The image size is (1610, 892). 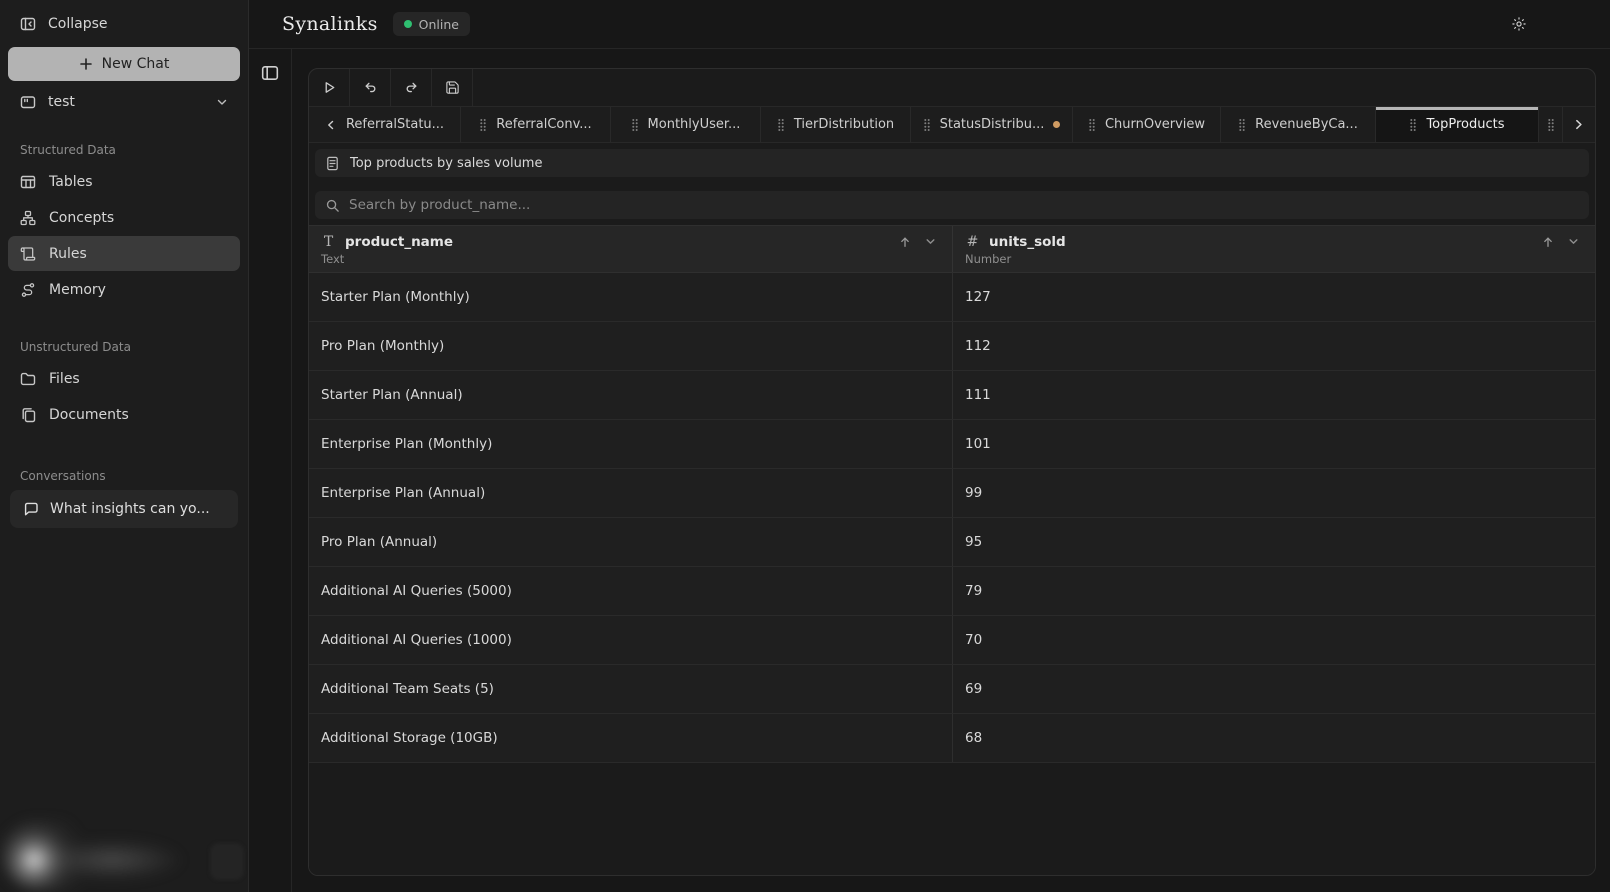 I want to click on cell-product-name: Pro Plan (Monthly), so click(x=630, y=346).